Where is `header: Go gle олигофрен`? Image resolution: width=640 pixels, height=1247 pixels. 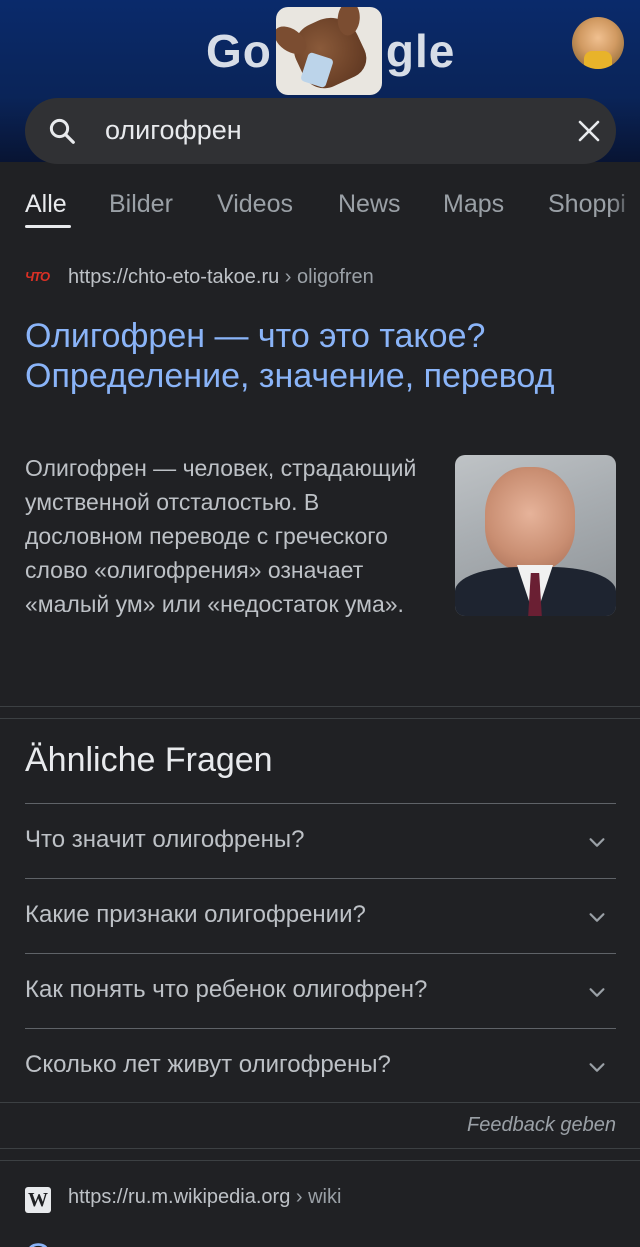
header: Go gle олигофрен is located at coordinates (320, 82).